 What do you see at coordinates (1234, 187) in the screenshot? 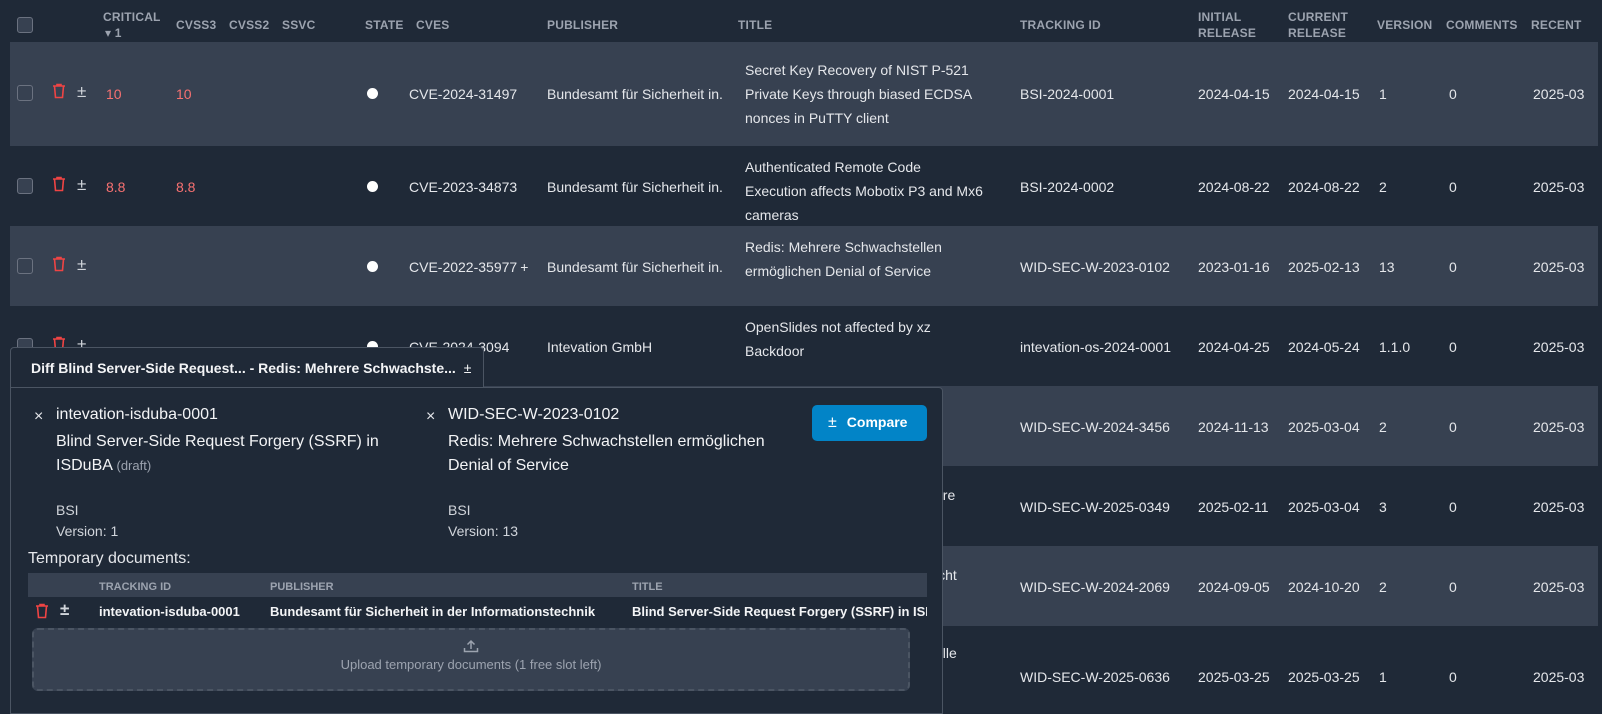
I see `initial-release-value: 2024-08-22` at bounding box center [1234, 187].